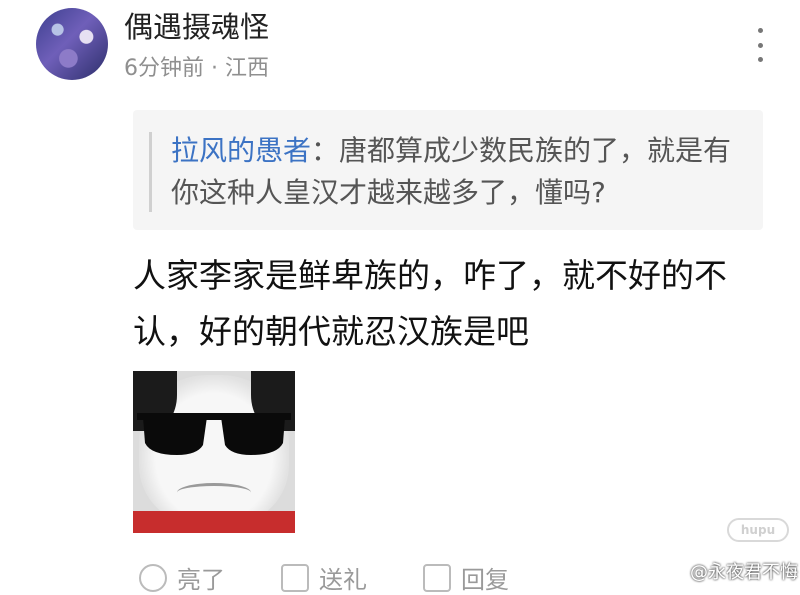  I want to click on reply-button: 回复, so click(466, 577).